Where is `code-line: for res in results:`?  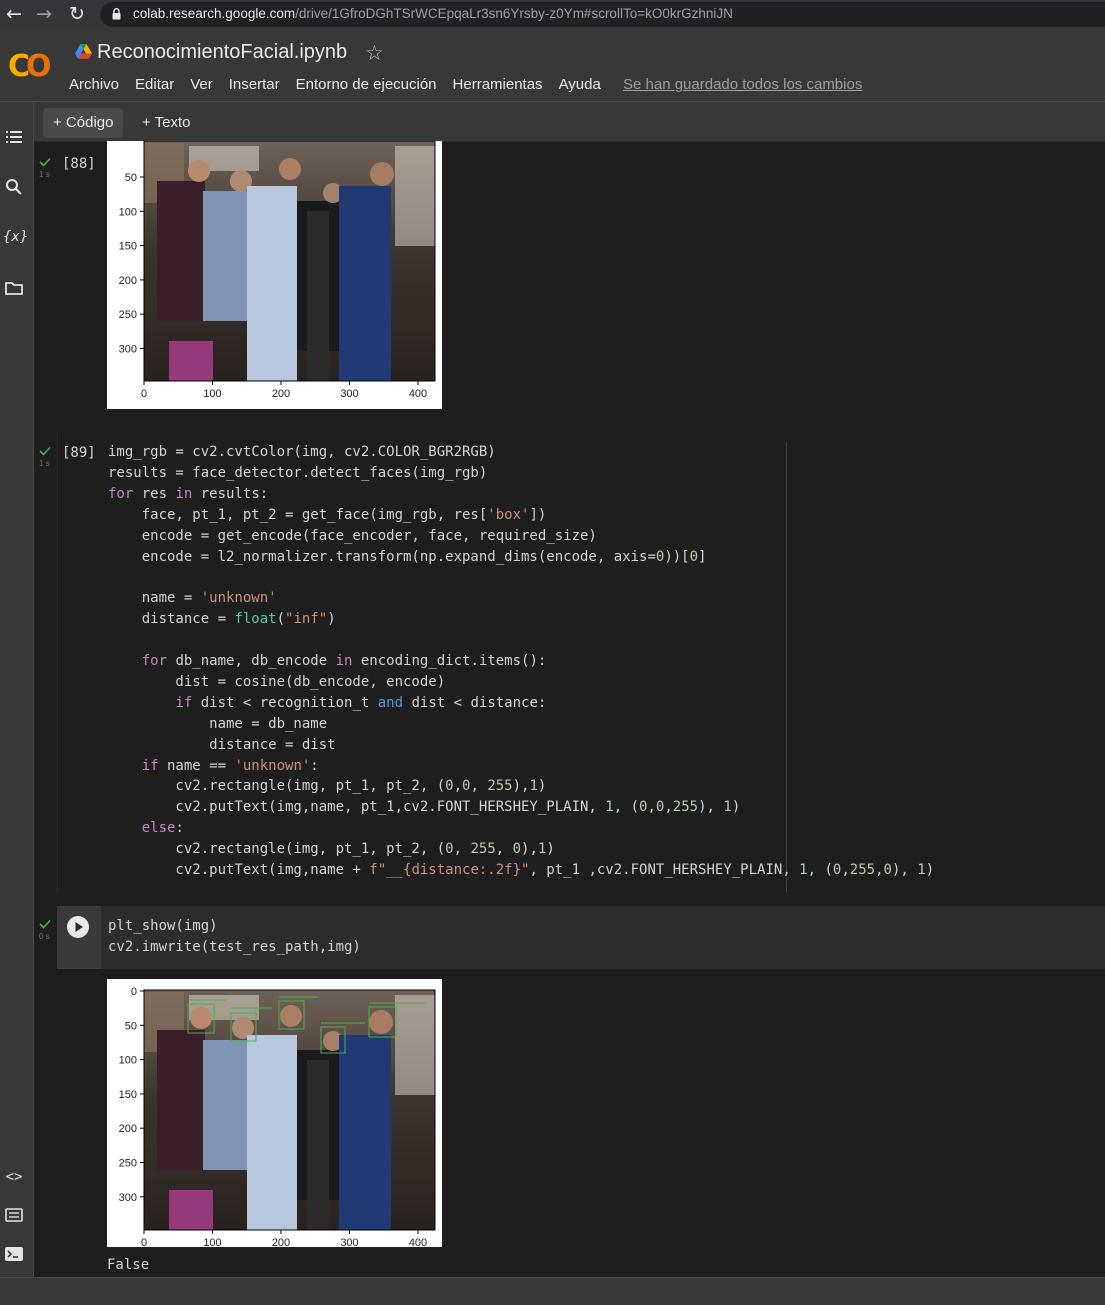
code-line: for res in results: is located at coordinates (188, 494).